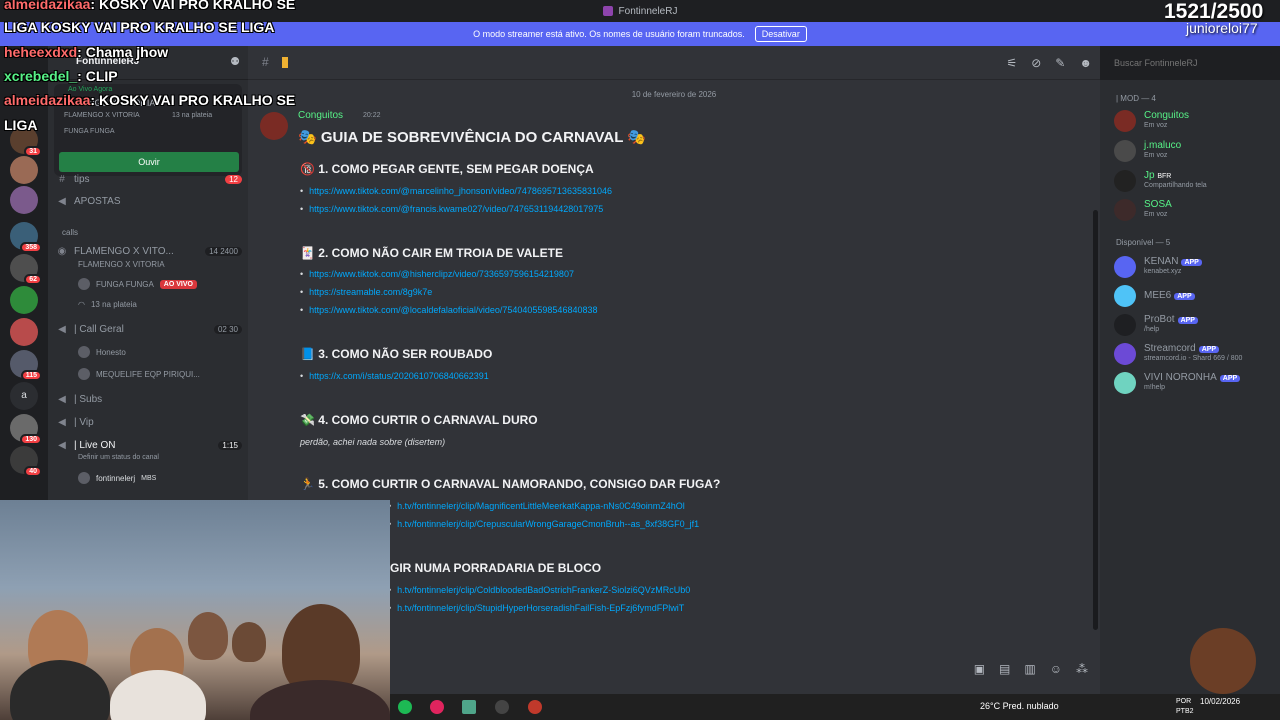  I want to click on gift-icon: ▣, so click(979, 669).